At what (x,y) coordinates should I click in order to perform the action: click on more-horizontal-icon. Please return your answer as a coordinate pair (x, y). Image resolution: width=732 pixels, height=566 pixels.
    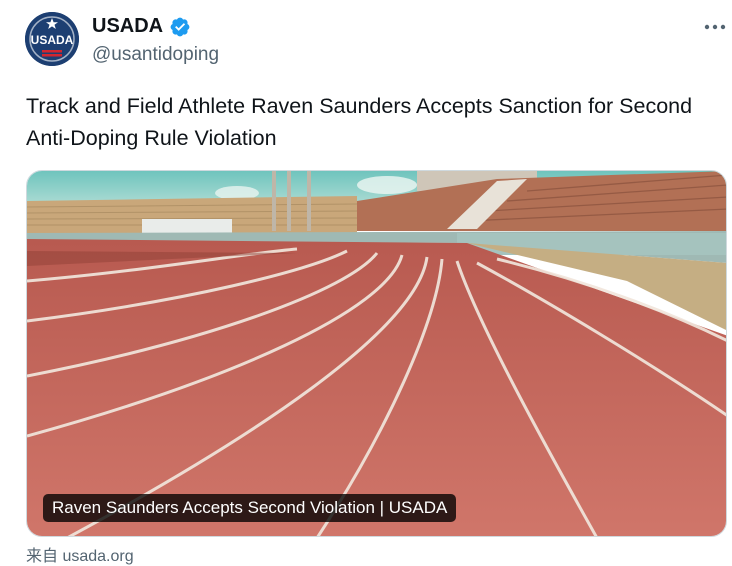
    Looking at the image, I should click on (715, 27).